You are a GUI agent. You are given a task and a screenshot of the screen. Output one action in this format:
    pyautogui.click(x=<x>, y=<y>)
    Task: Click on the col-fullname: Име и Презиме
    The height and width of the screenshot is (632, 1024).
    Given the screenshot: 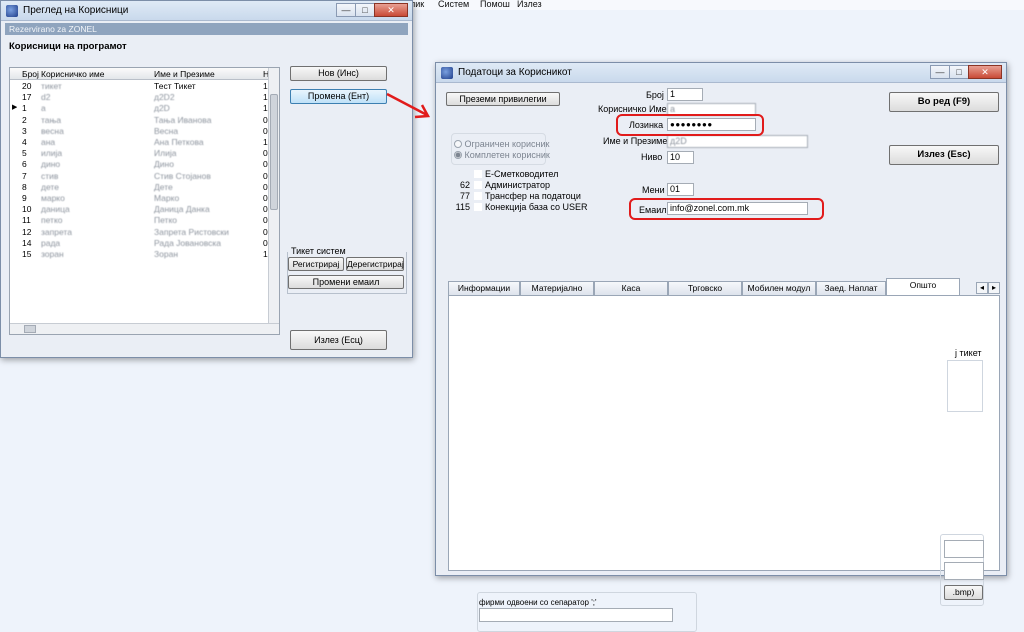 What is the action you would take?
    pyautogui.click(x=184, y=74)
    